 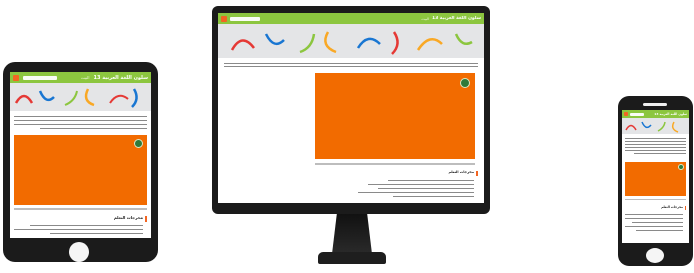 I want to click on desktop-heading-accent, so click(x=477, y=173).